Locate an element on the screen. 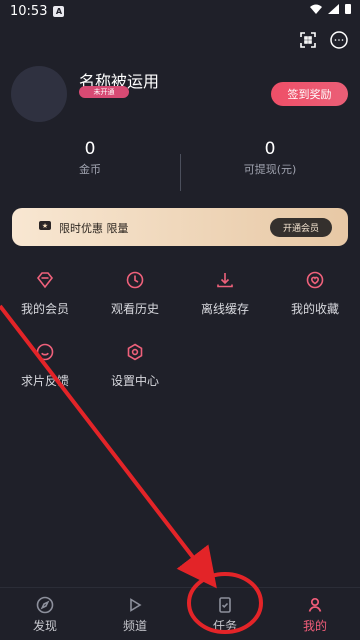 The image size is (360, 640). withdrawable-stat: 0 可提现(元) is located at coordinates (270, 158).